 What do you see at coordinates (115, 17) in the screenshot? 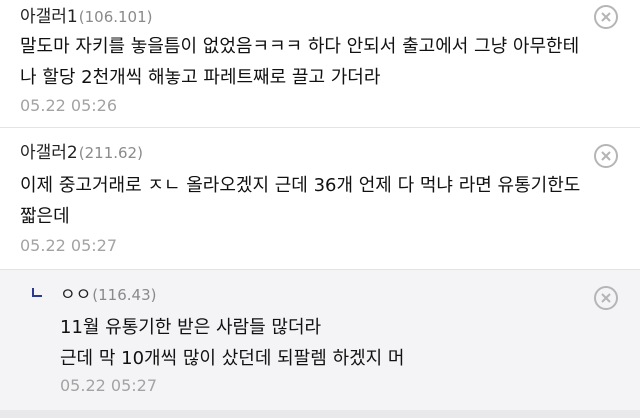
I see `comment-ip: (106.101)` at bounding box center [115, 17].